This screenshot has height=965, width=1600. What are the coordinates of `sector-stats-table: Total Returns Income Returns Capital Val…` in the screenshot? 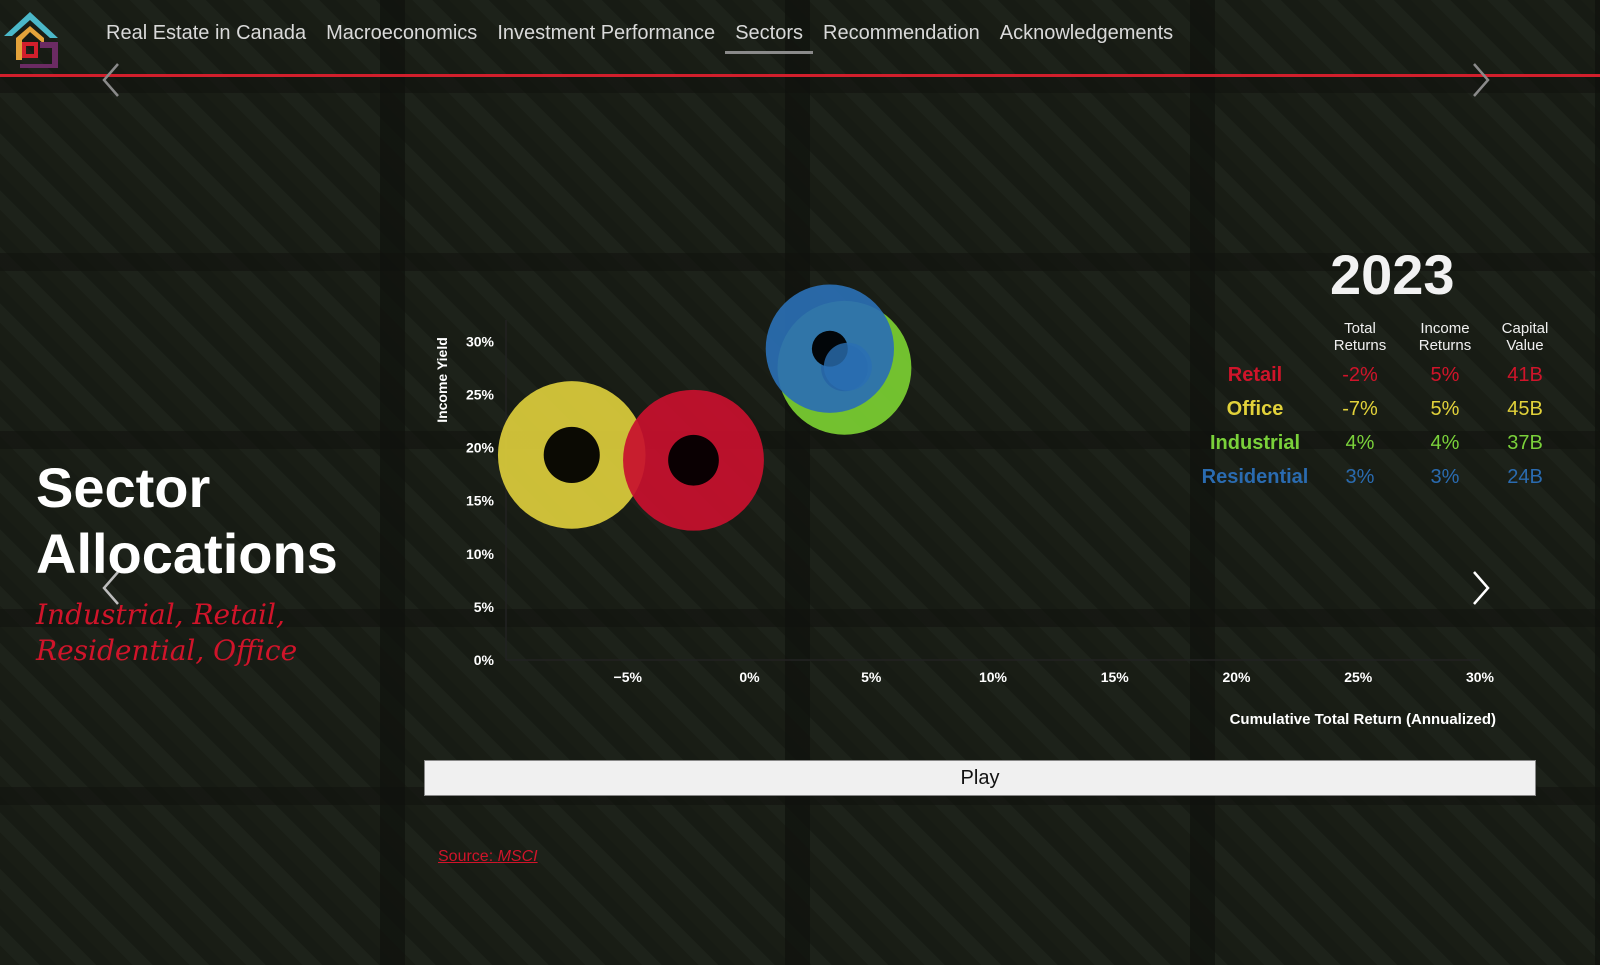 It's located at (1385, 408).